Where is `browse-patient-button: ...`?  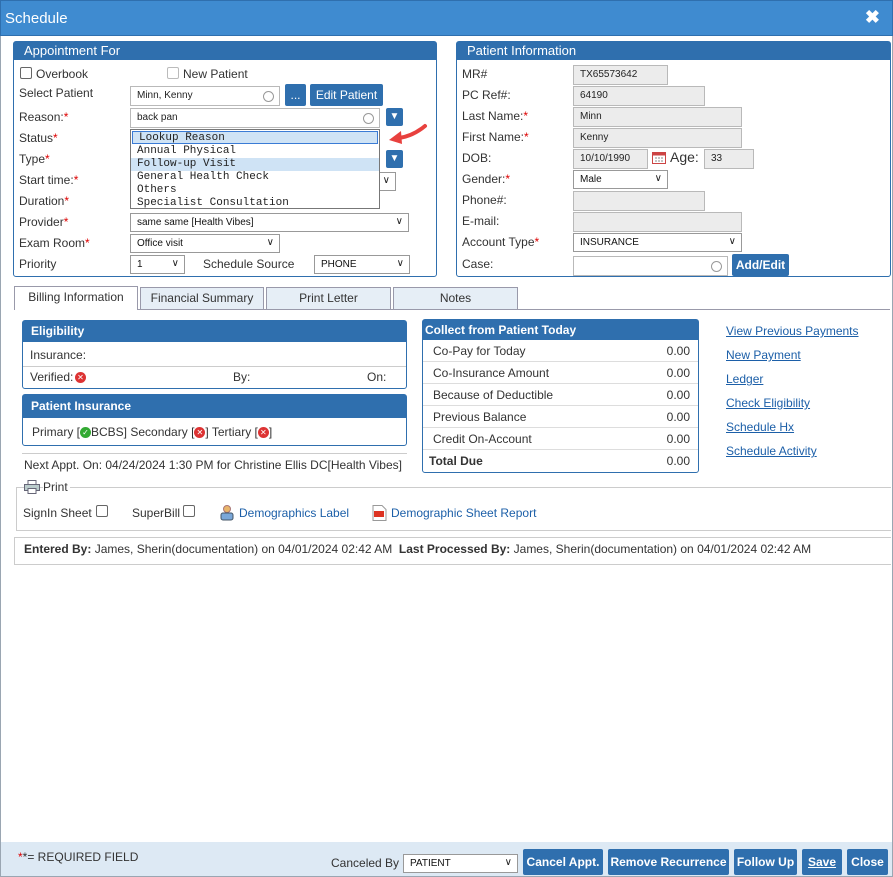
browse-patient-button: ... is located at coordinates (295, 95).